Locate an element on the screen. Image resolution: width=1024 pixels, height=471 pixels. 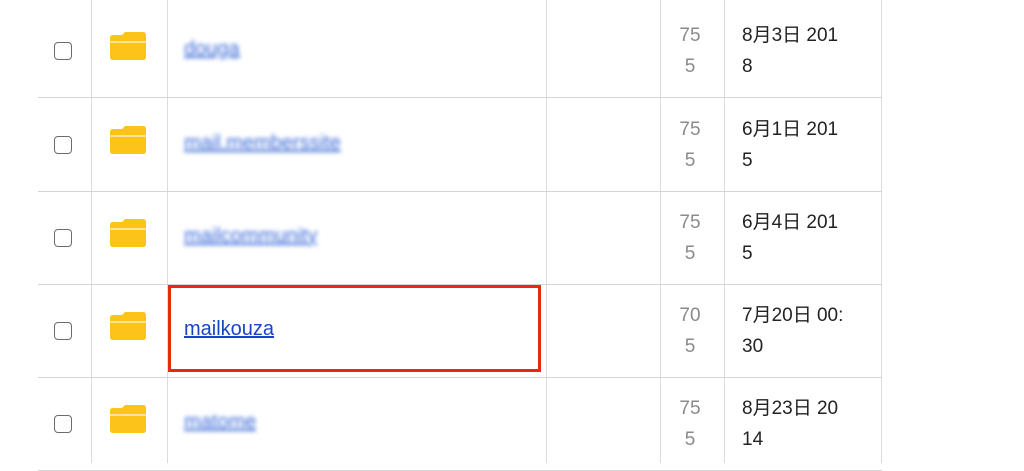
modified-date: 6月1日 201 5 is located at coordinates (790, 145).